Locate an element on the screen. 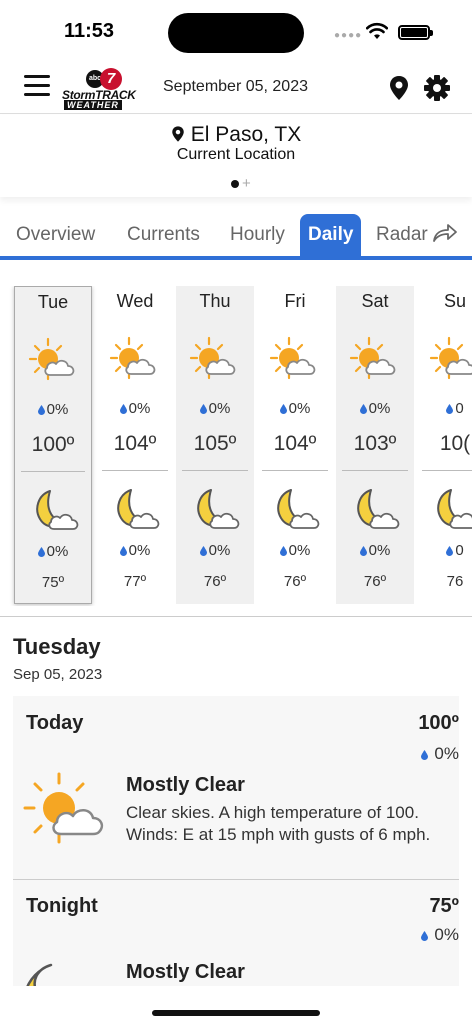  day-name: Thu is located at coordinates (215, 301).